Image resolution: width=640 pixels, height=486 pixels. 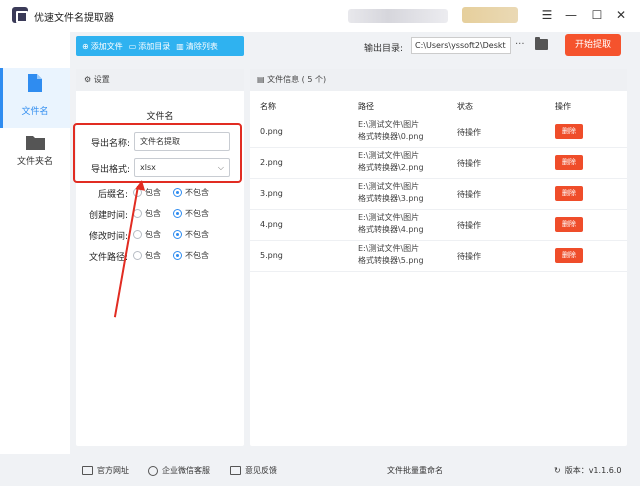 I want to click on app-logo-icon, so click(x=20, y=15).